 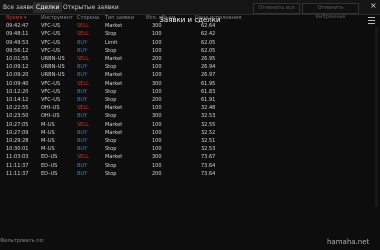 I want to click on cell-price: 32.52, so click(x=208, y=132).